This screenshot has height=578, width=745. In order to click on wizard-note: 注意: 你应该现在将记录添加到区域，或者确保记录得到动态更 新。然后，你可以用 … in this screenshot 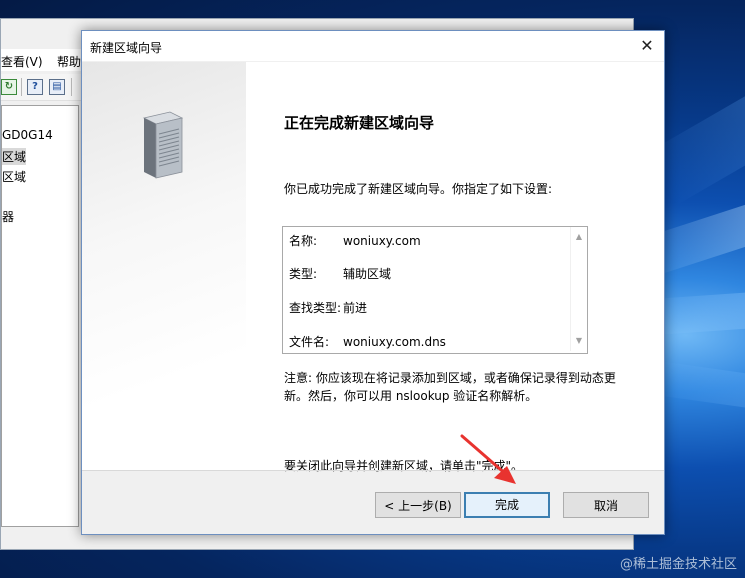, I will do `click(464, 387)`.